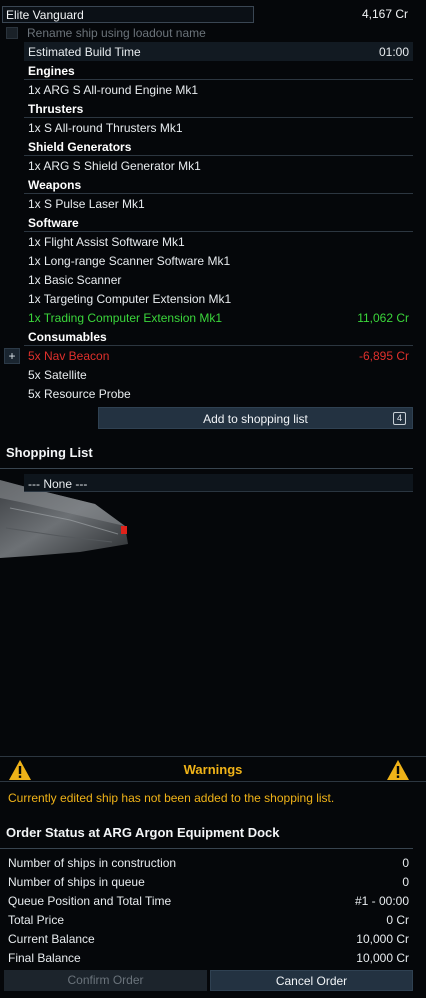 The height and width of the screenshot is (998, 426). Describe the element at coordinates (381, 901) in the screenshot. I see `status-value: #1 - 00:00` at that location.